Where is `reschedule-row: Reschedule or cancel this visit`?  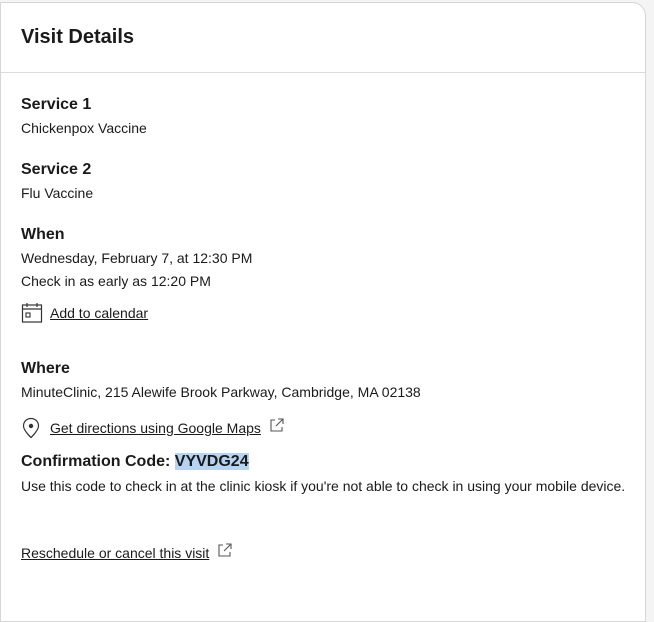 reschedule-row: Reschedule or cancel this visit is located at coordinates (127, 551).